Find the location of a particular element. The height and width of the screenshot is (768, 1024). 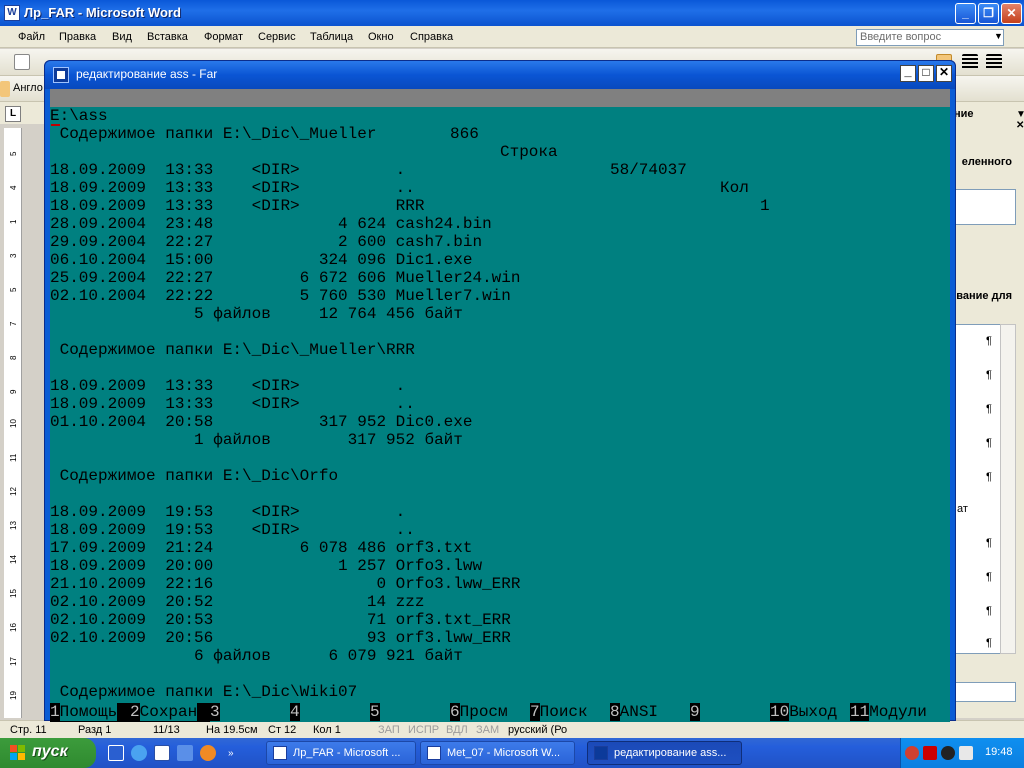

f4-key: 4 is located at coordinates (330, 712).